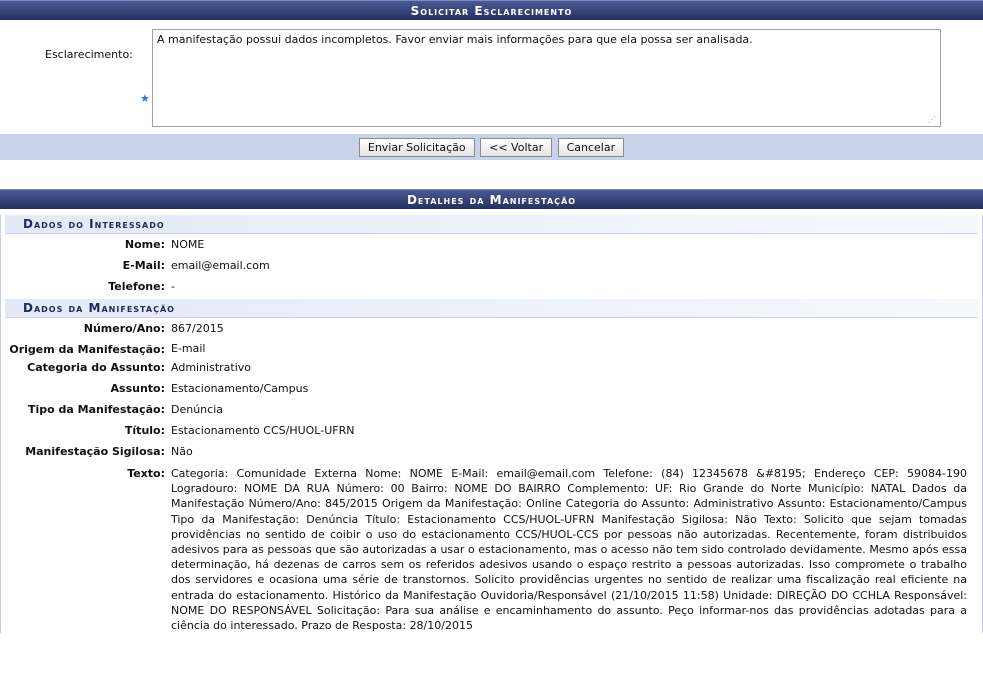 This screenshot has height=681, width=983. Describe the element at coordinates (96, 409) in the screenshot. I see `tipo-label: Tipo da Manifestação:` at that location.